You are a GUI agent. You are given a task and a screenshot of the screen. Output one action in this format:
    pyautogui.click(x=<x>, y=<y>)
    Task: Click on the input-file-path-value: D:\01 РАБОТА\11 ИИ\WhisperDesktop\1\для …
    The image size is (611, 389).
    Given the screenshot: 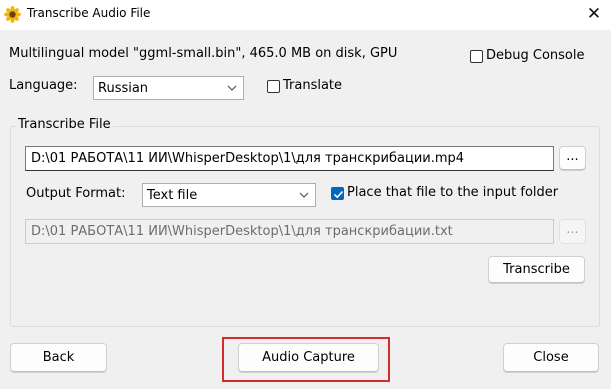 What is the action you would take?
    pyautogui.click(x=248, y=158)
    